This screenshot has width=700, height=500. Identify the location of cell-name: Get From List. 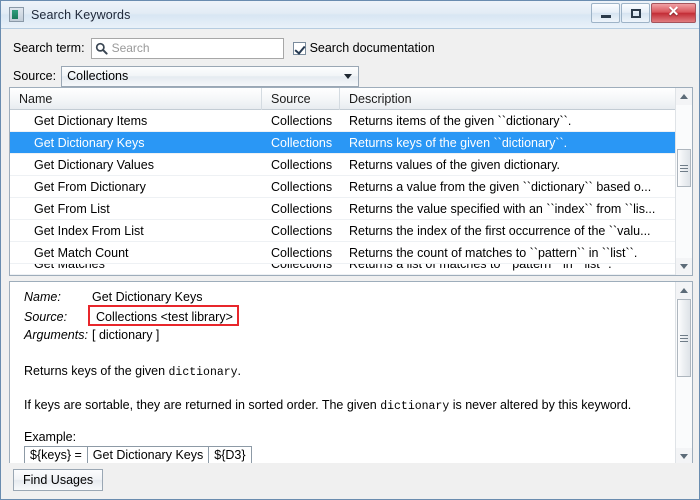
(72, 208).